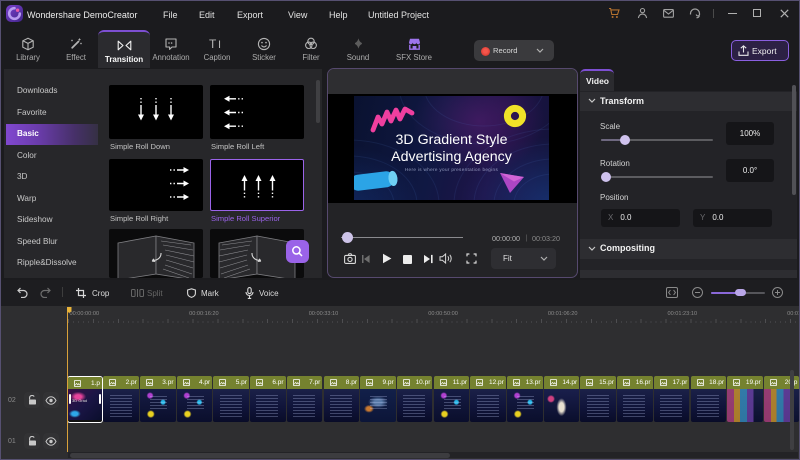  Describe the element at coordinates (219, 44) in the screenshot. I see `svg-text: I` at that location.